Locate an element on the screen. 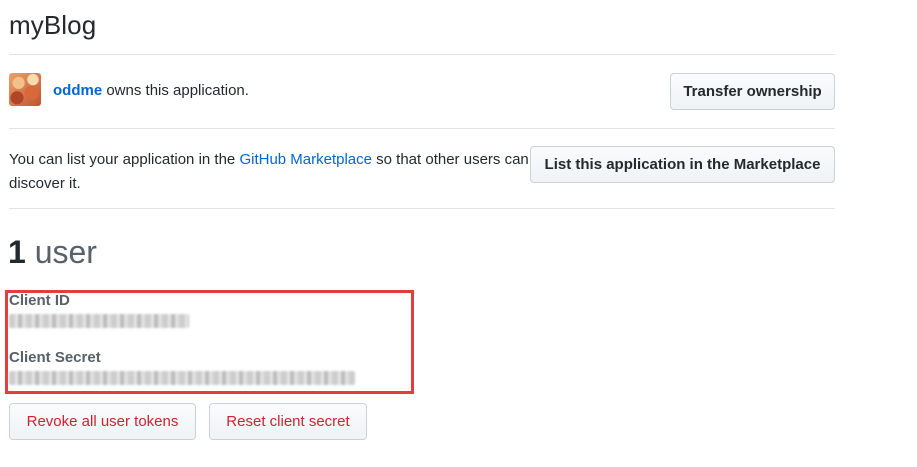  owner-suffix: owns this application. is located at coordinates (175, 90).